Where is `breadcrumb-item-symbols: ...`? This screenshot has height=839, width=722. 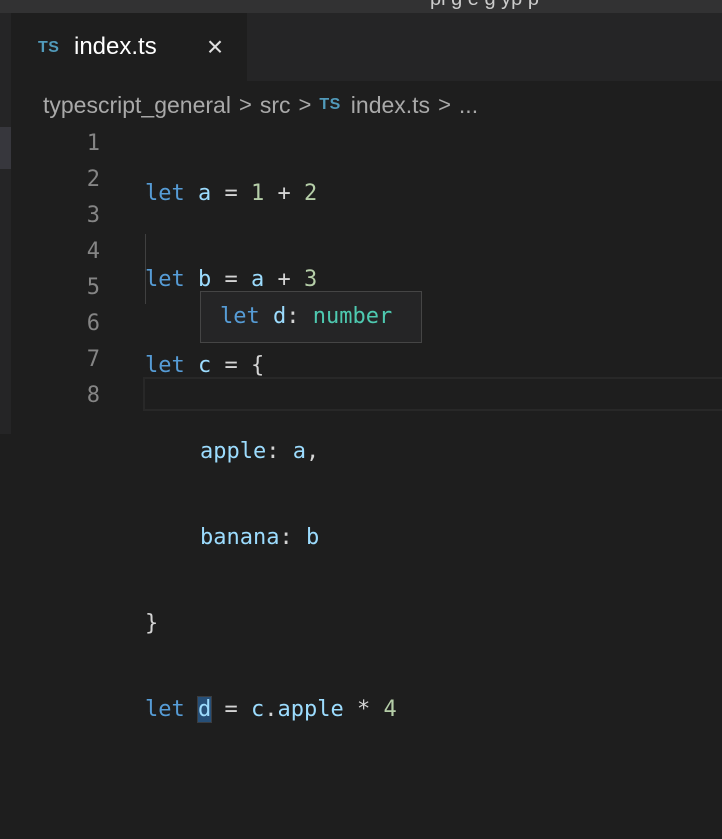 breadcrumb-item-symbols: ... is located at coordinates (468, 105).